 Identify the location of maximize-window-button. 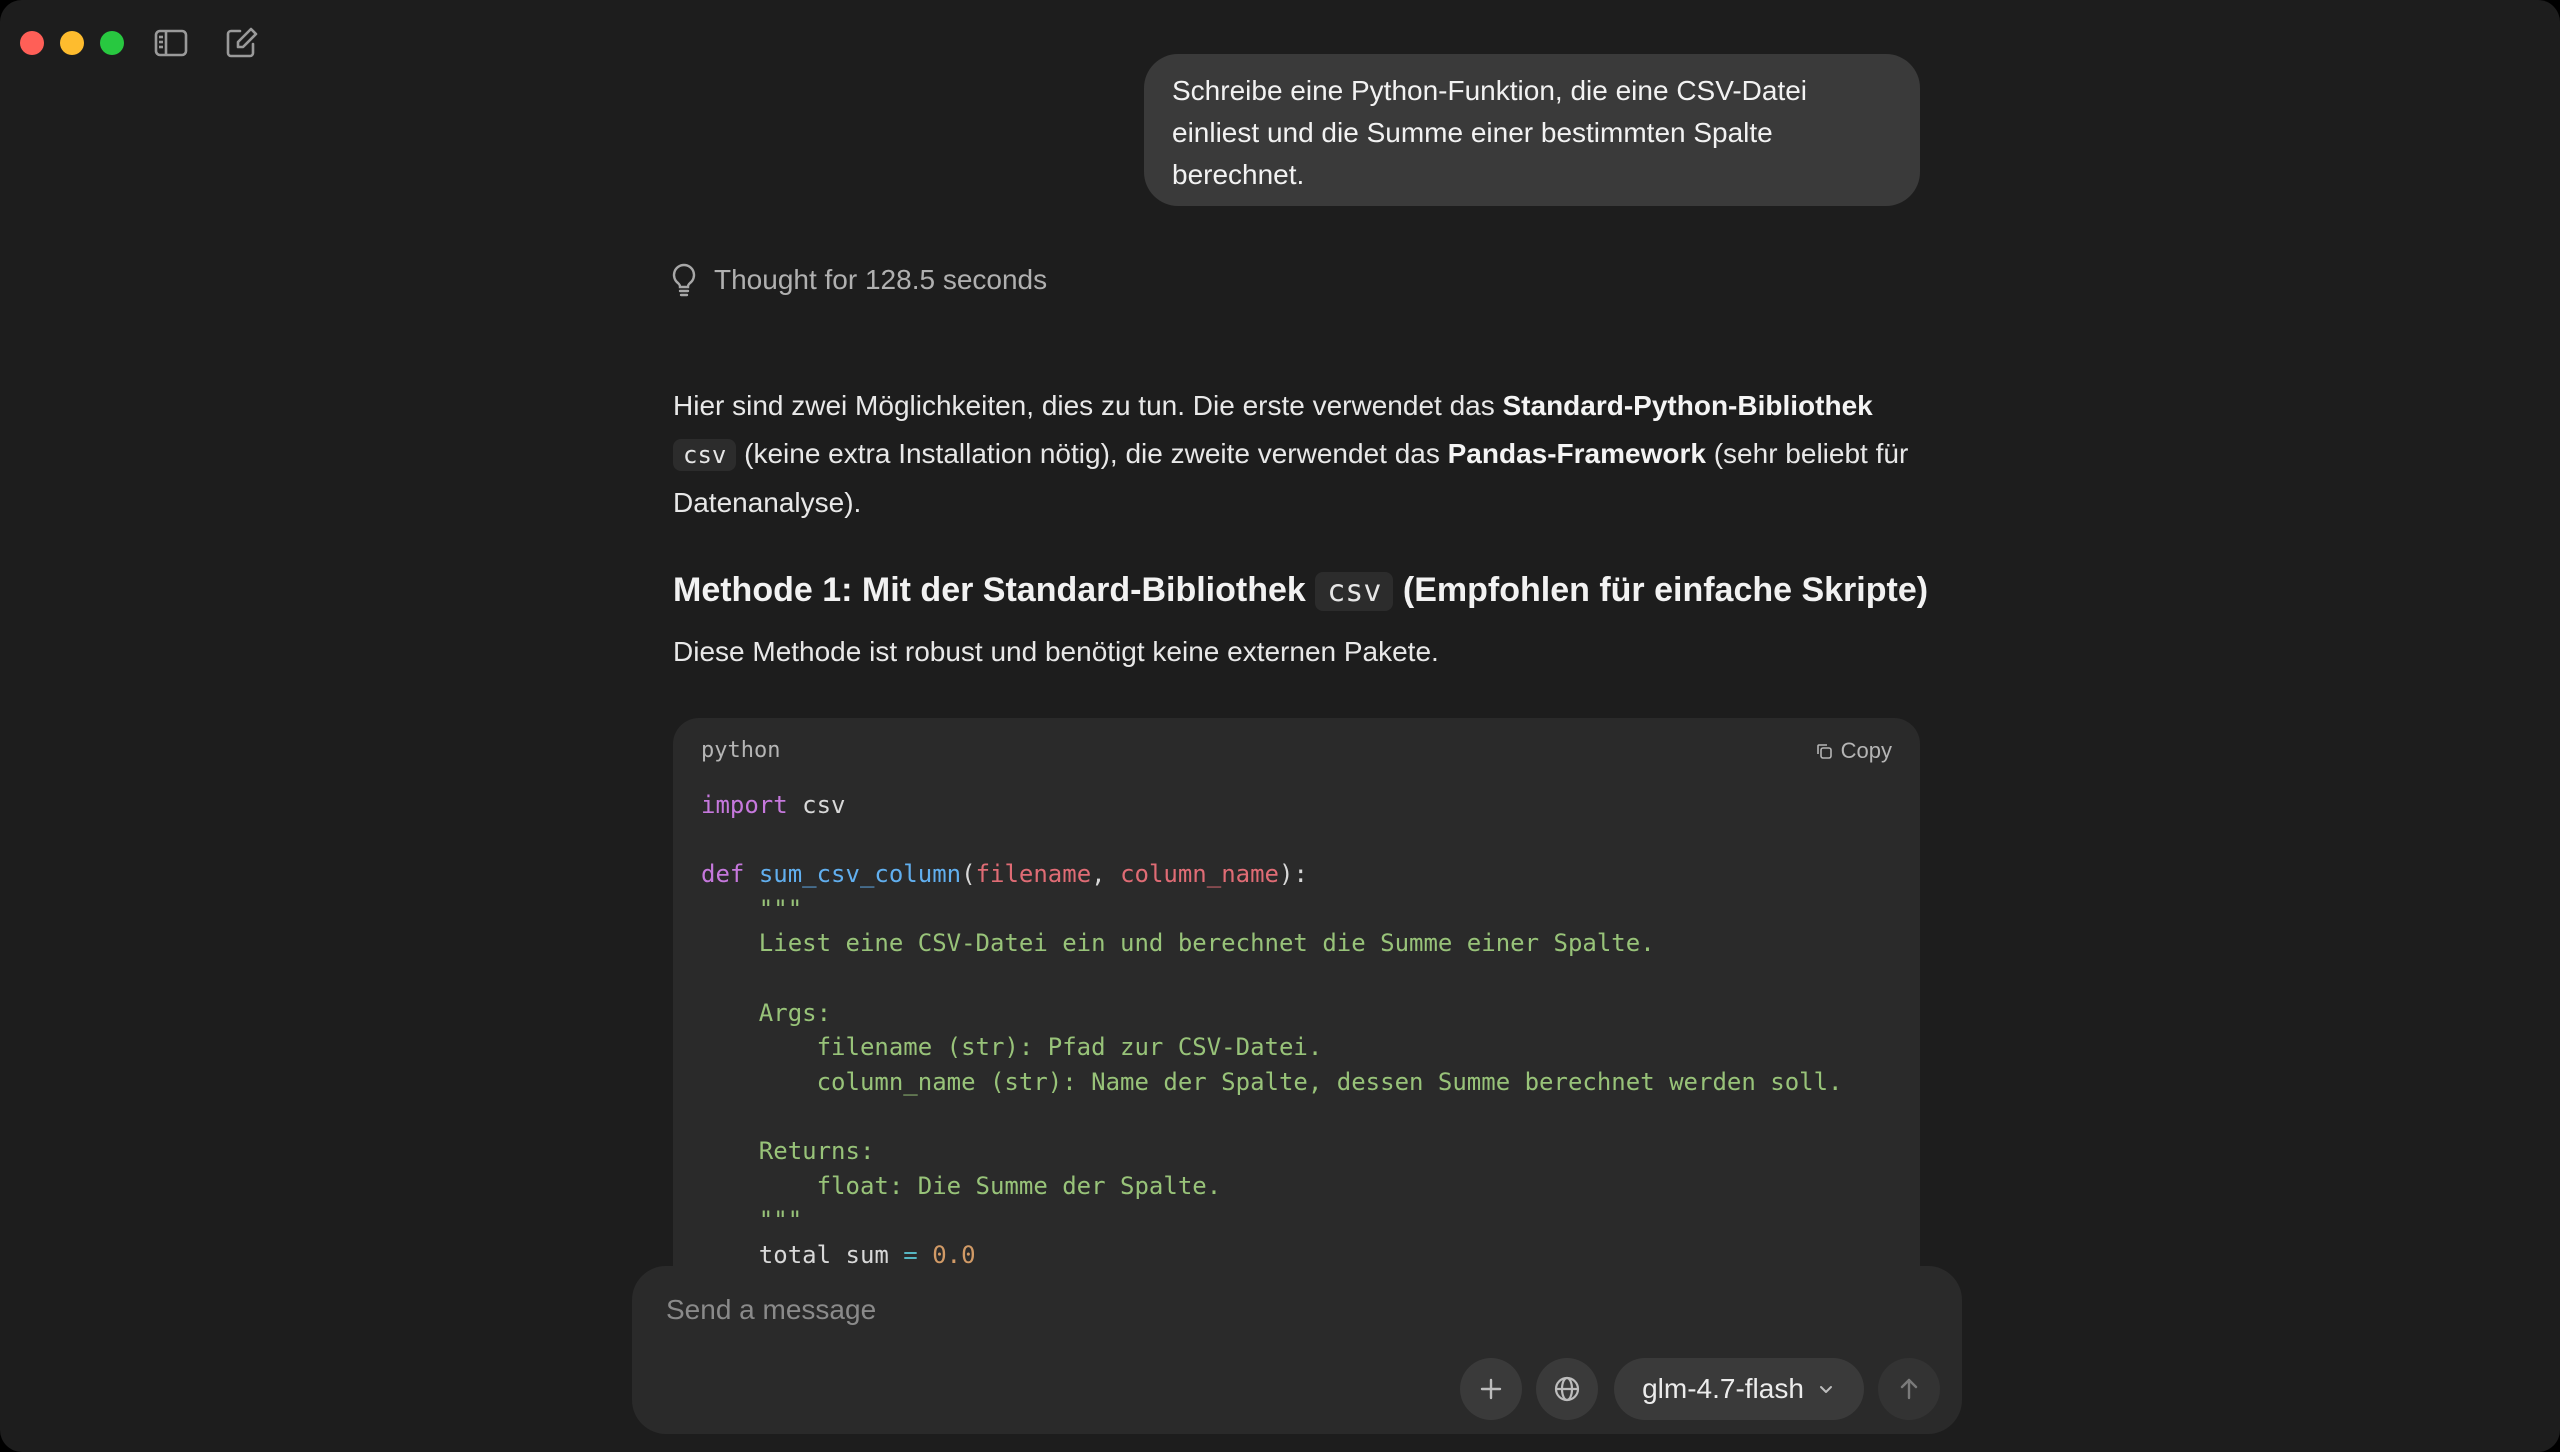
(112, 43).